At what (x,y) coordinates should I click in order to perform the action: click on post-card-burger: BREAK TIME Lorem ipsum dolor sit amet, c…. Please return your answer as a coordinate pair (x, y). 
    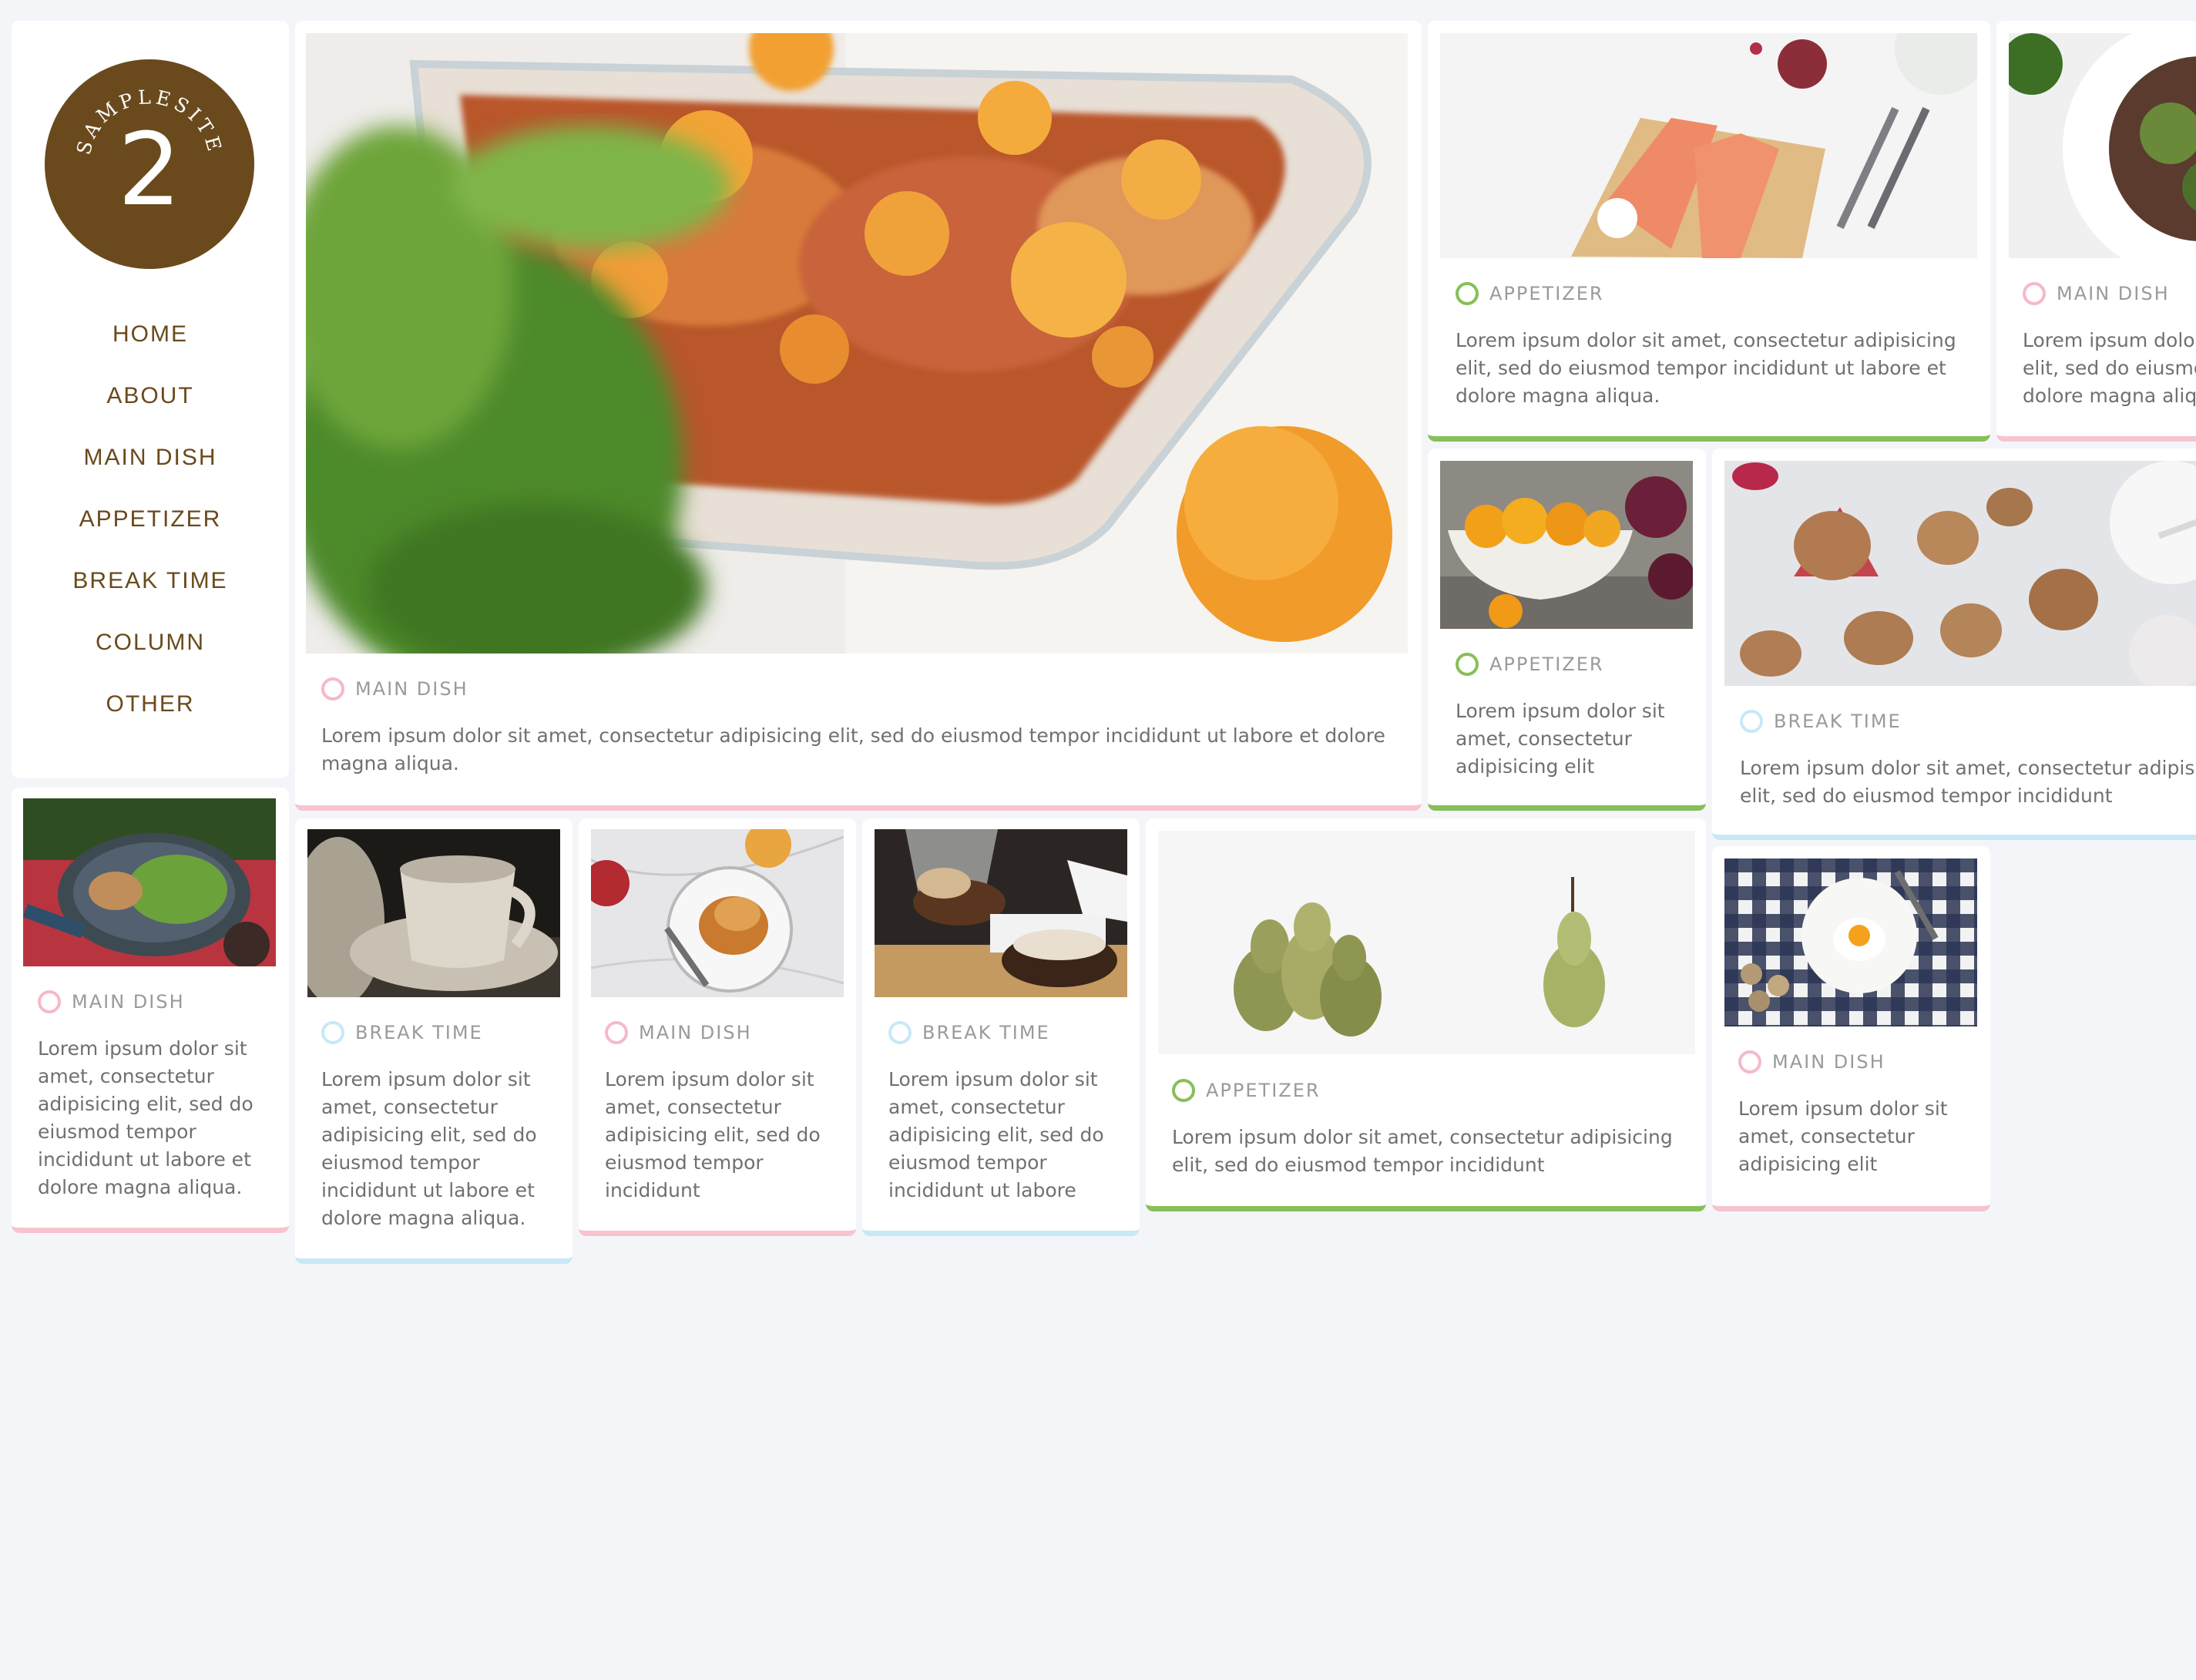
    Looking at the image, I should click on (1001, 1027).